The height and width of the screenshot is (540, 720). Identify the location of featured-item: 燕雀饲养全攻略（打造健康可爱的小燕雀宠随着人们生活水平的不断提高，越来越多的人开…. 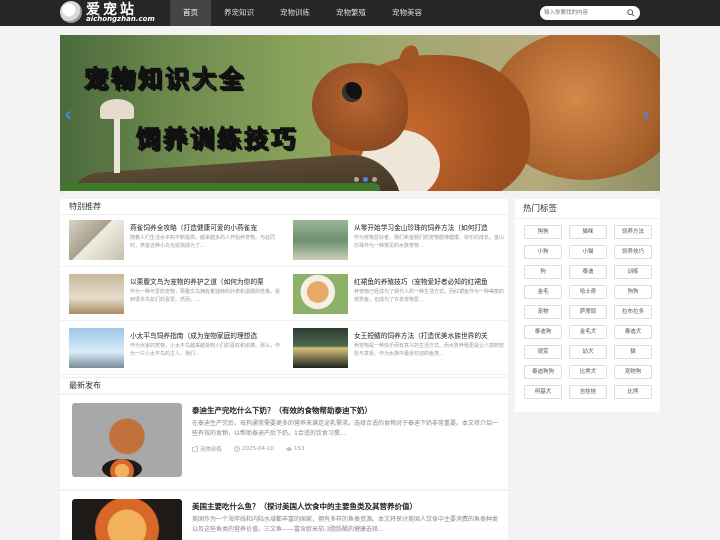
(172, 241).